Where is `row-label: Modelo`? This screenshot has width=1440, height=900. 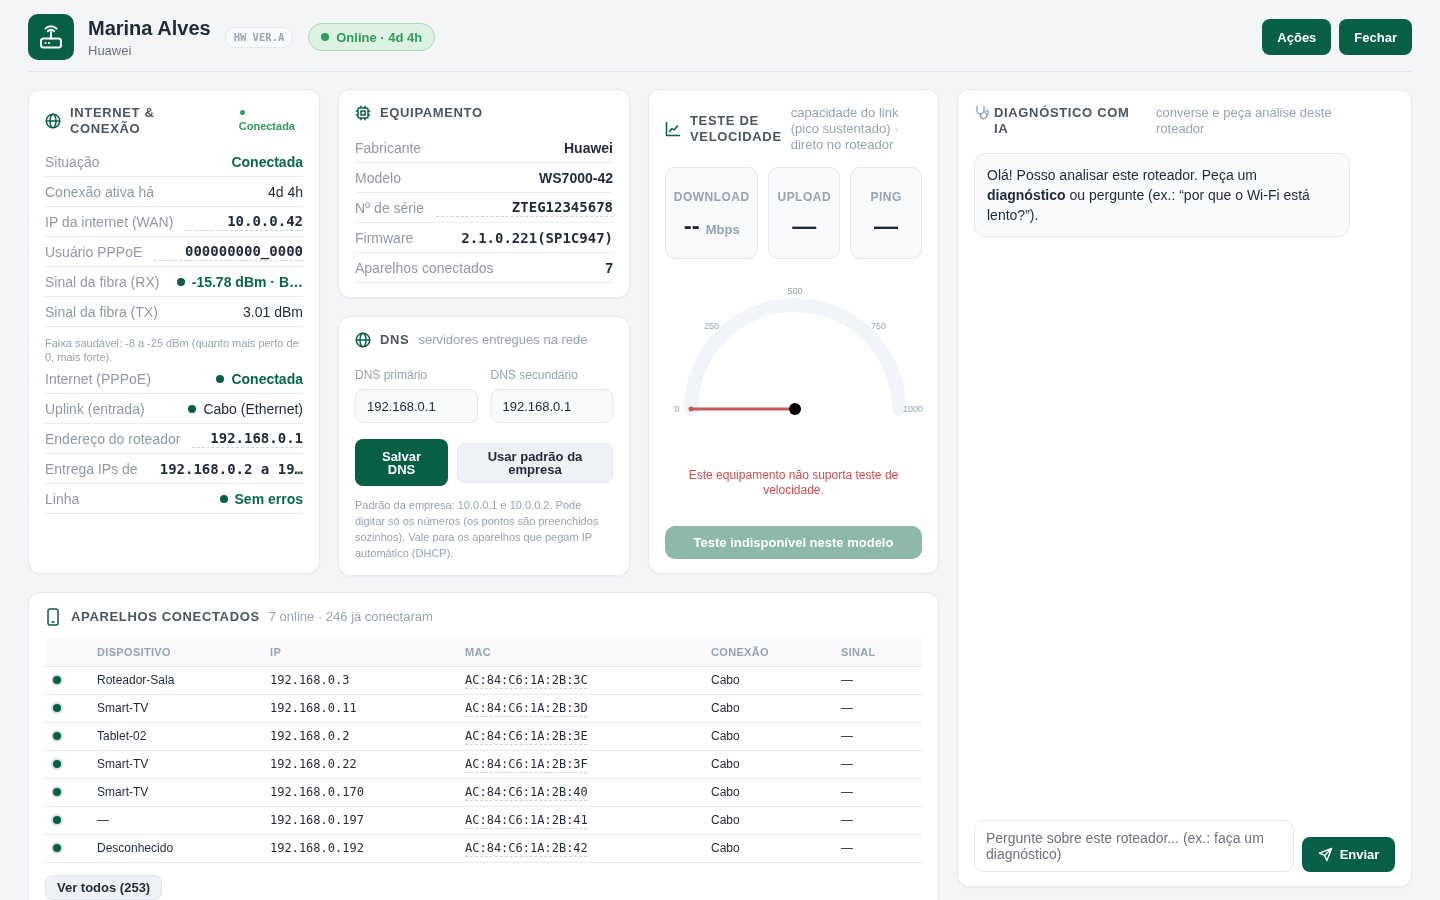 row-label: Modelo is located at coordinates (378, 177).